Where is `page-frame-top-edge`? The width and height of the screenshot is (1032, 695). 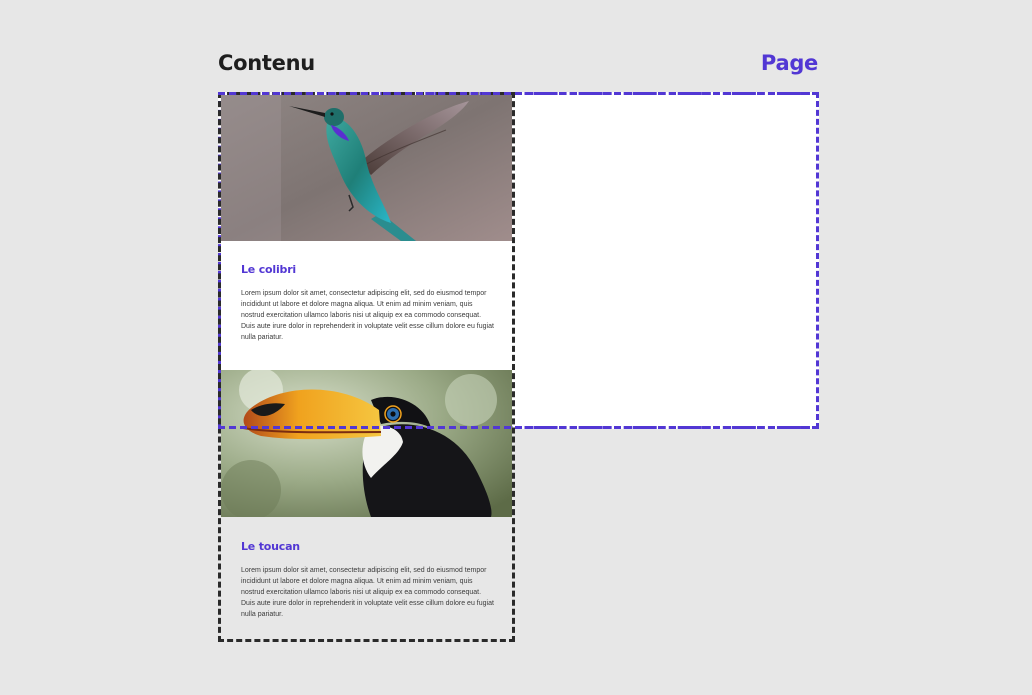
page-frame-top-edge is located at coordinates (518, 93).